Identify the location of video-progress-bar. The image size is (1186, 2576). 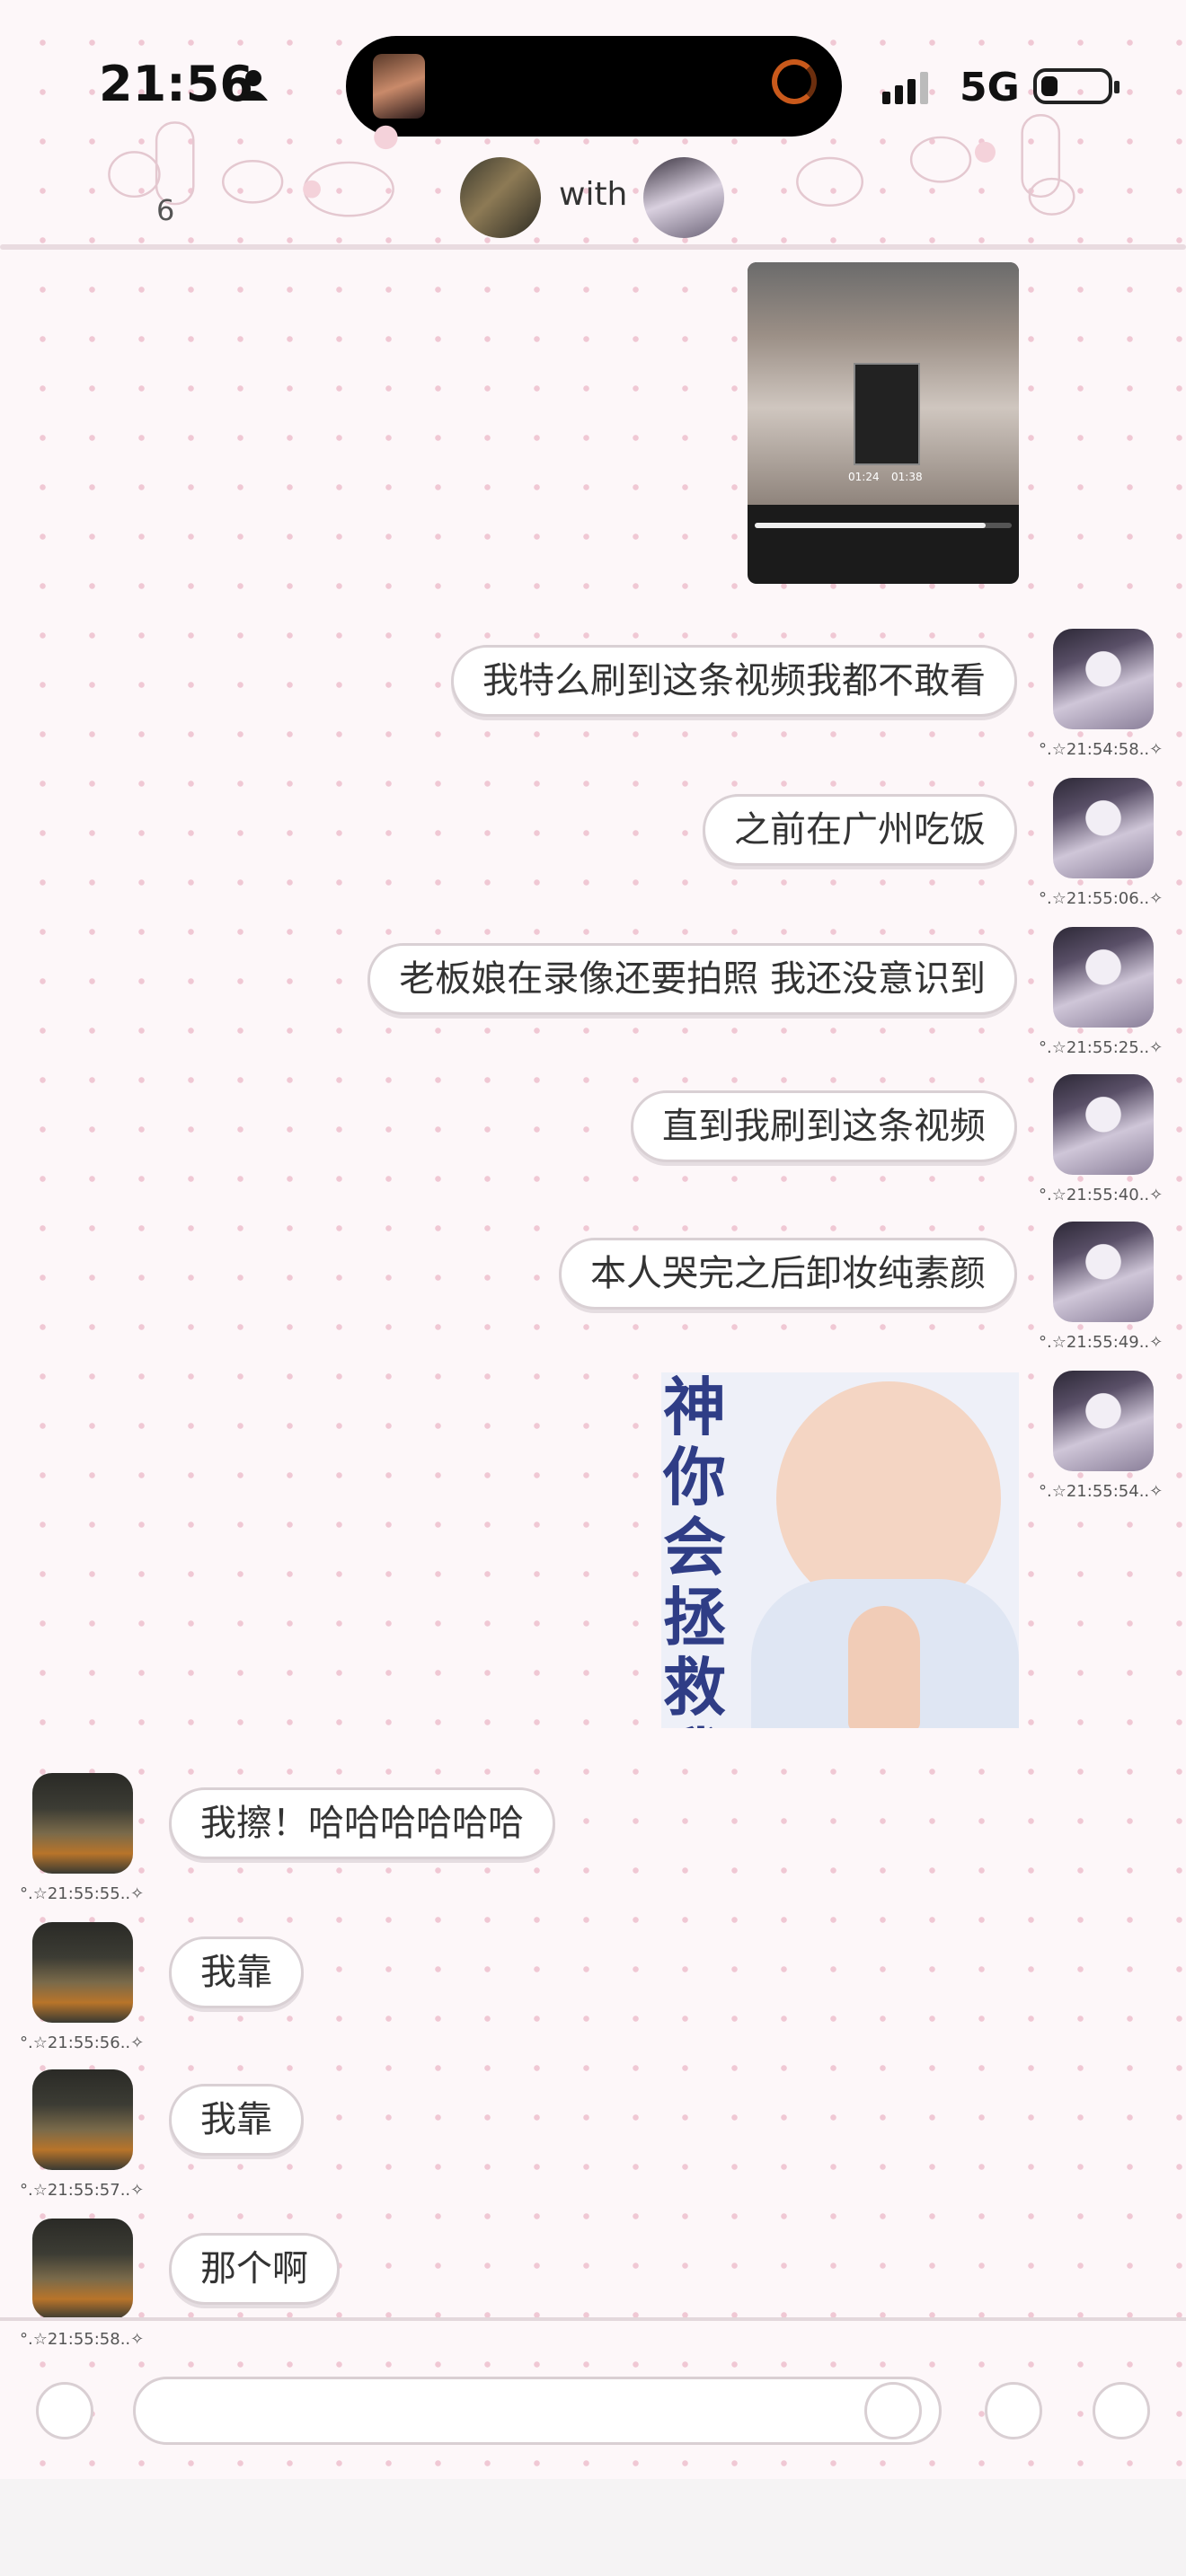
(883, 525).